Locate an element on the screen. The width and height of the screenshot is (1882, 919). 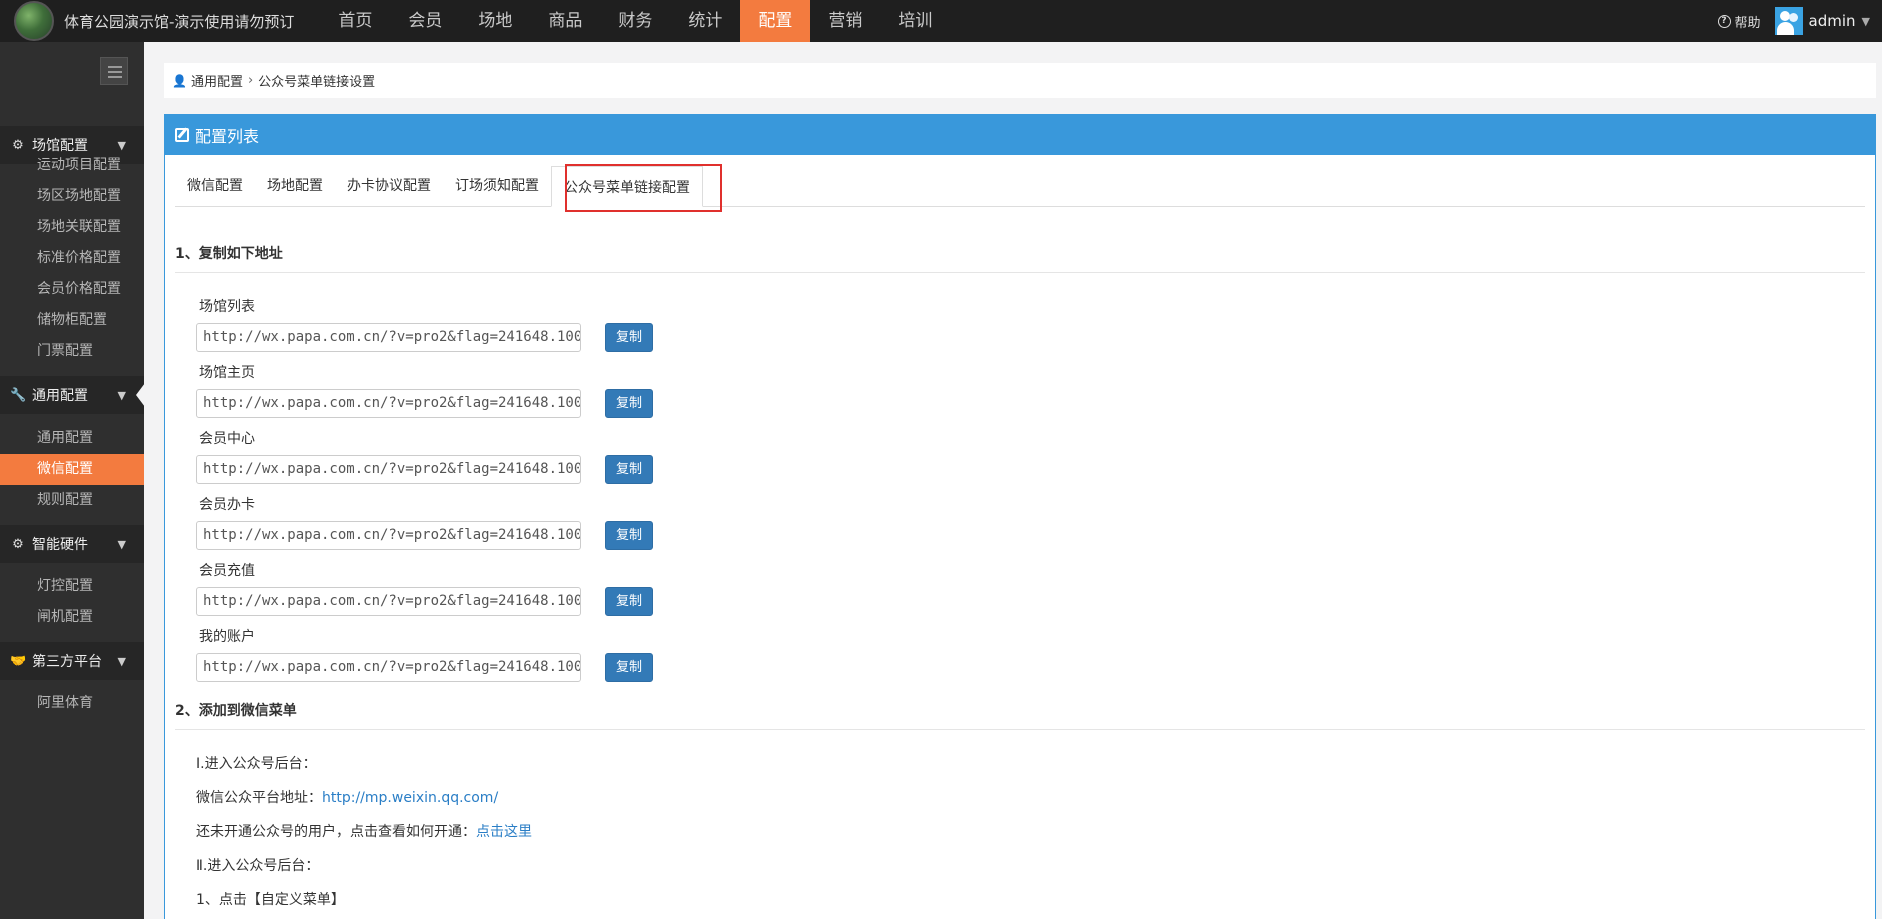
panel-header: 配置列表 is located at coordinates (1020, 135).